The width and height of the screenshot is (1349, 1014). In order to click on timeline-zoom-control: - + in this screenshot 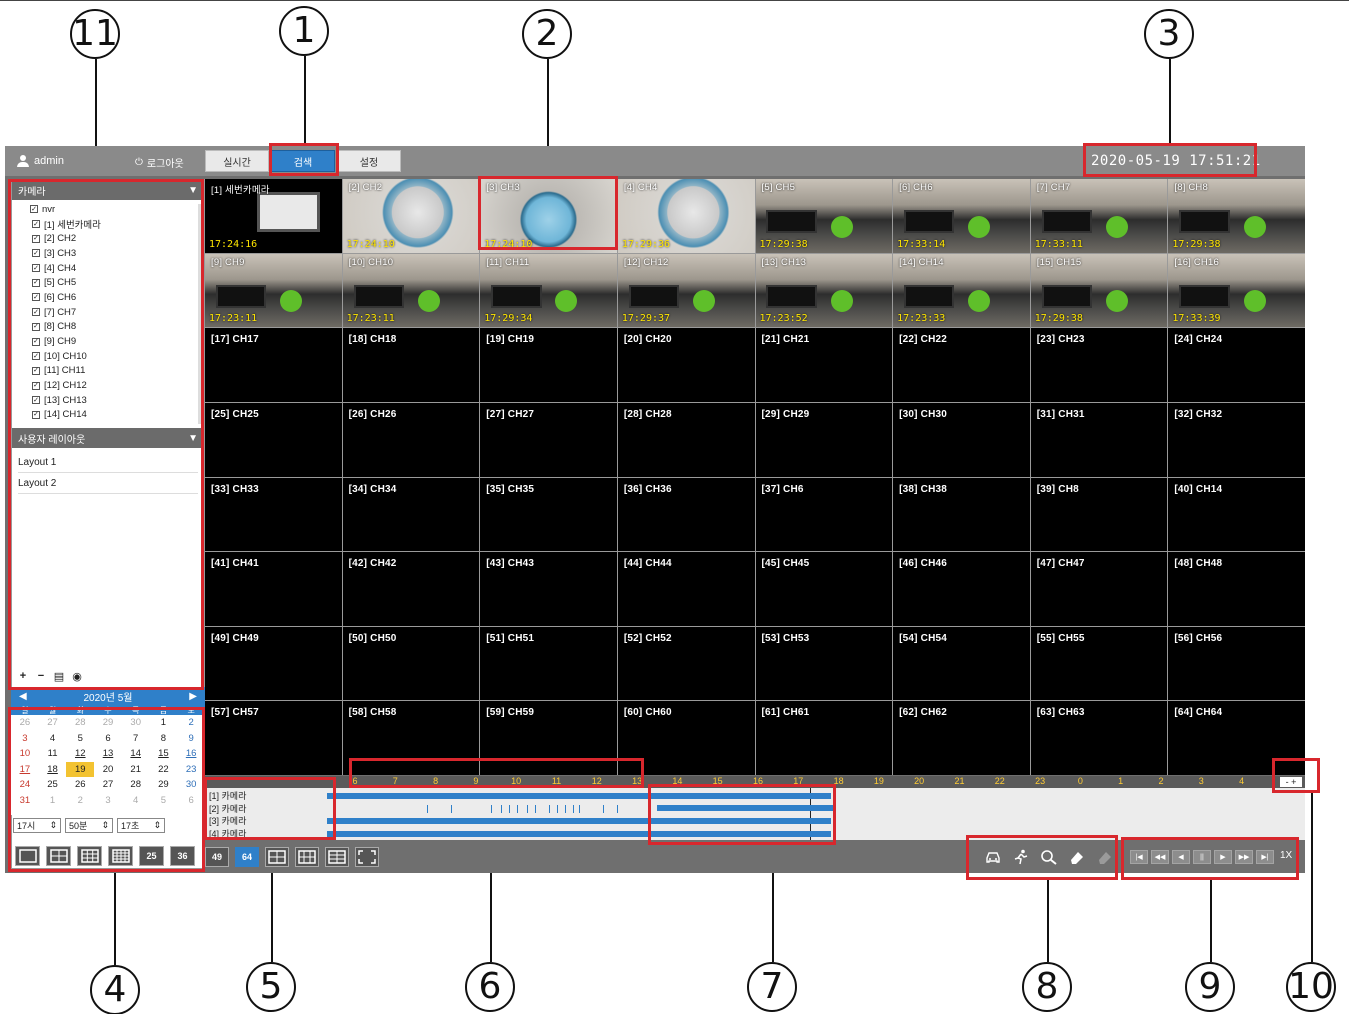, I will do `click(1291, 782)`.